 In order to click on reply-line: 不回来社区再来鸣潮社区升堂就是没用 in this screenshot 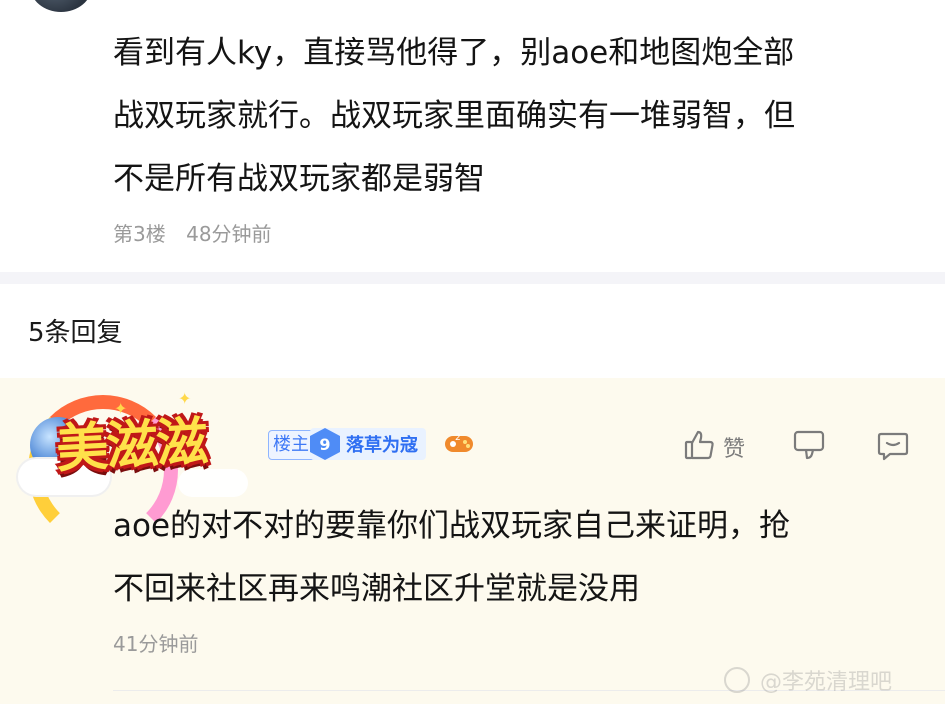, I will do `click(376, 589)`.